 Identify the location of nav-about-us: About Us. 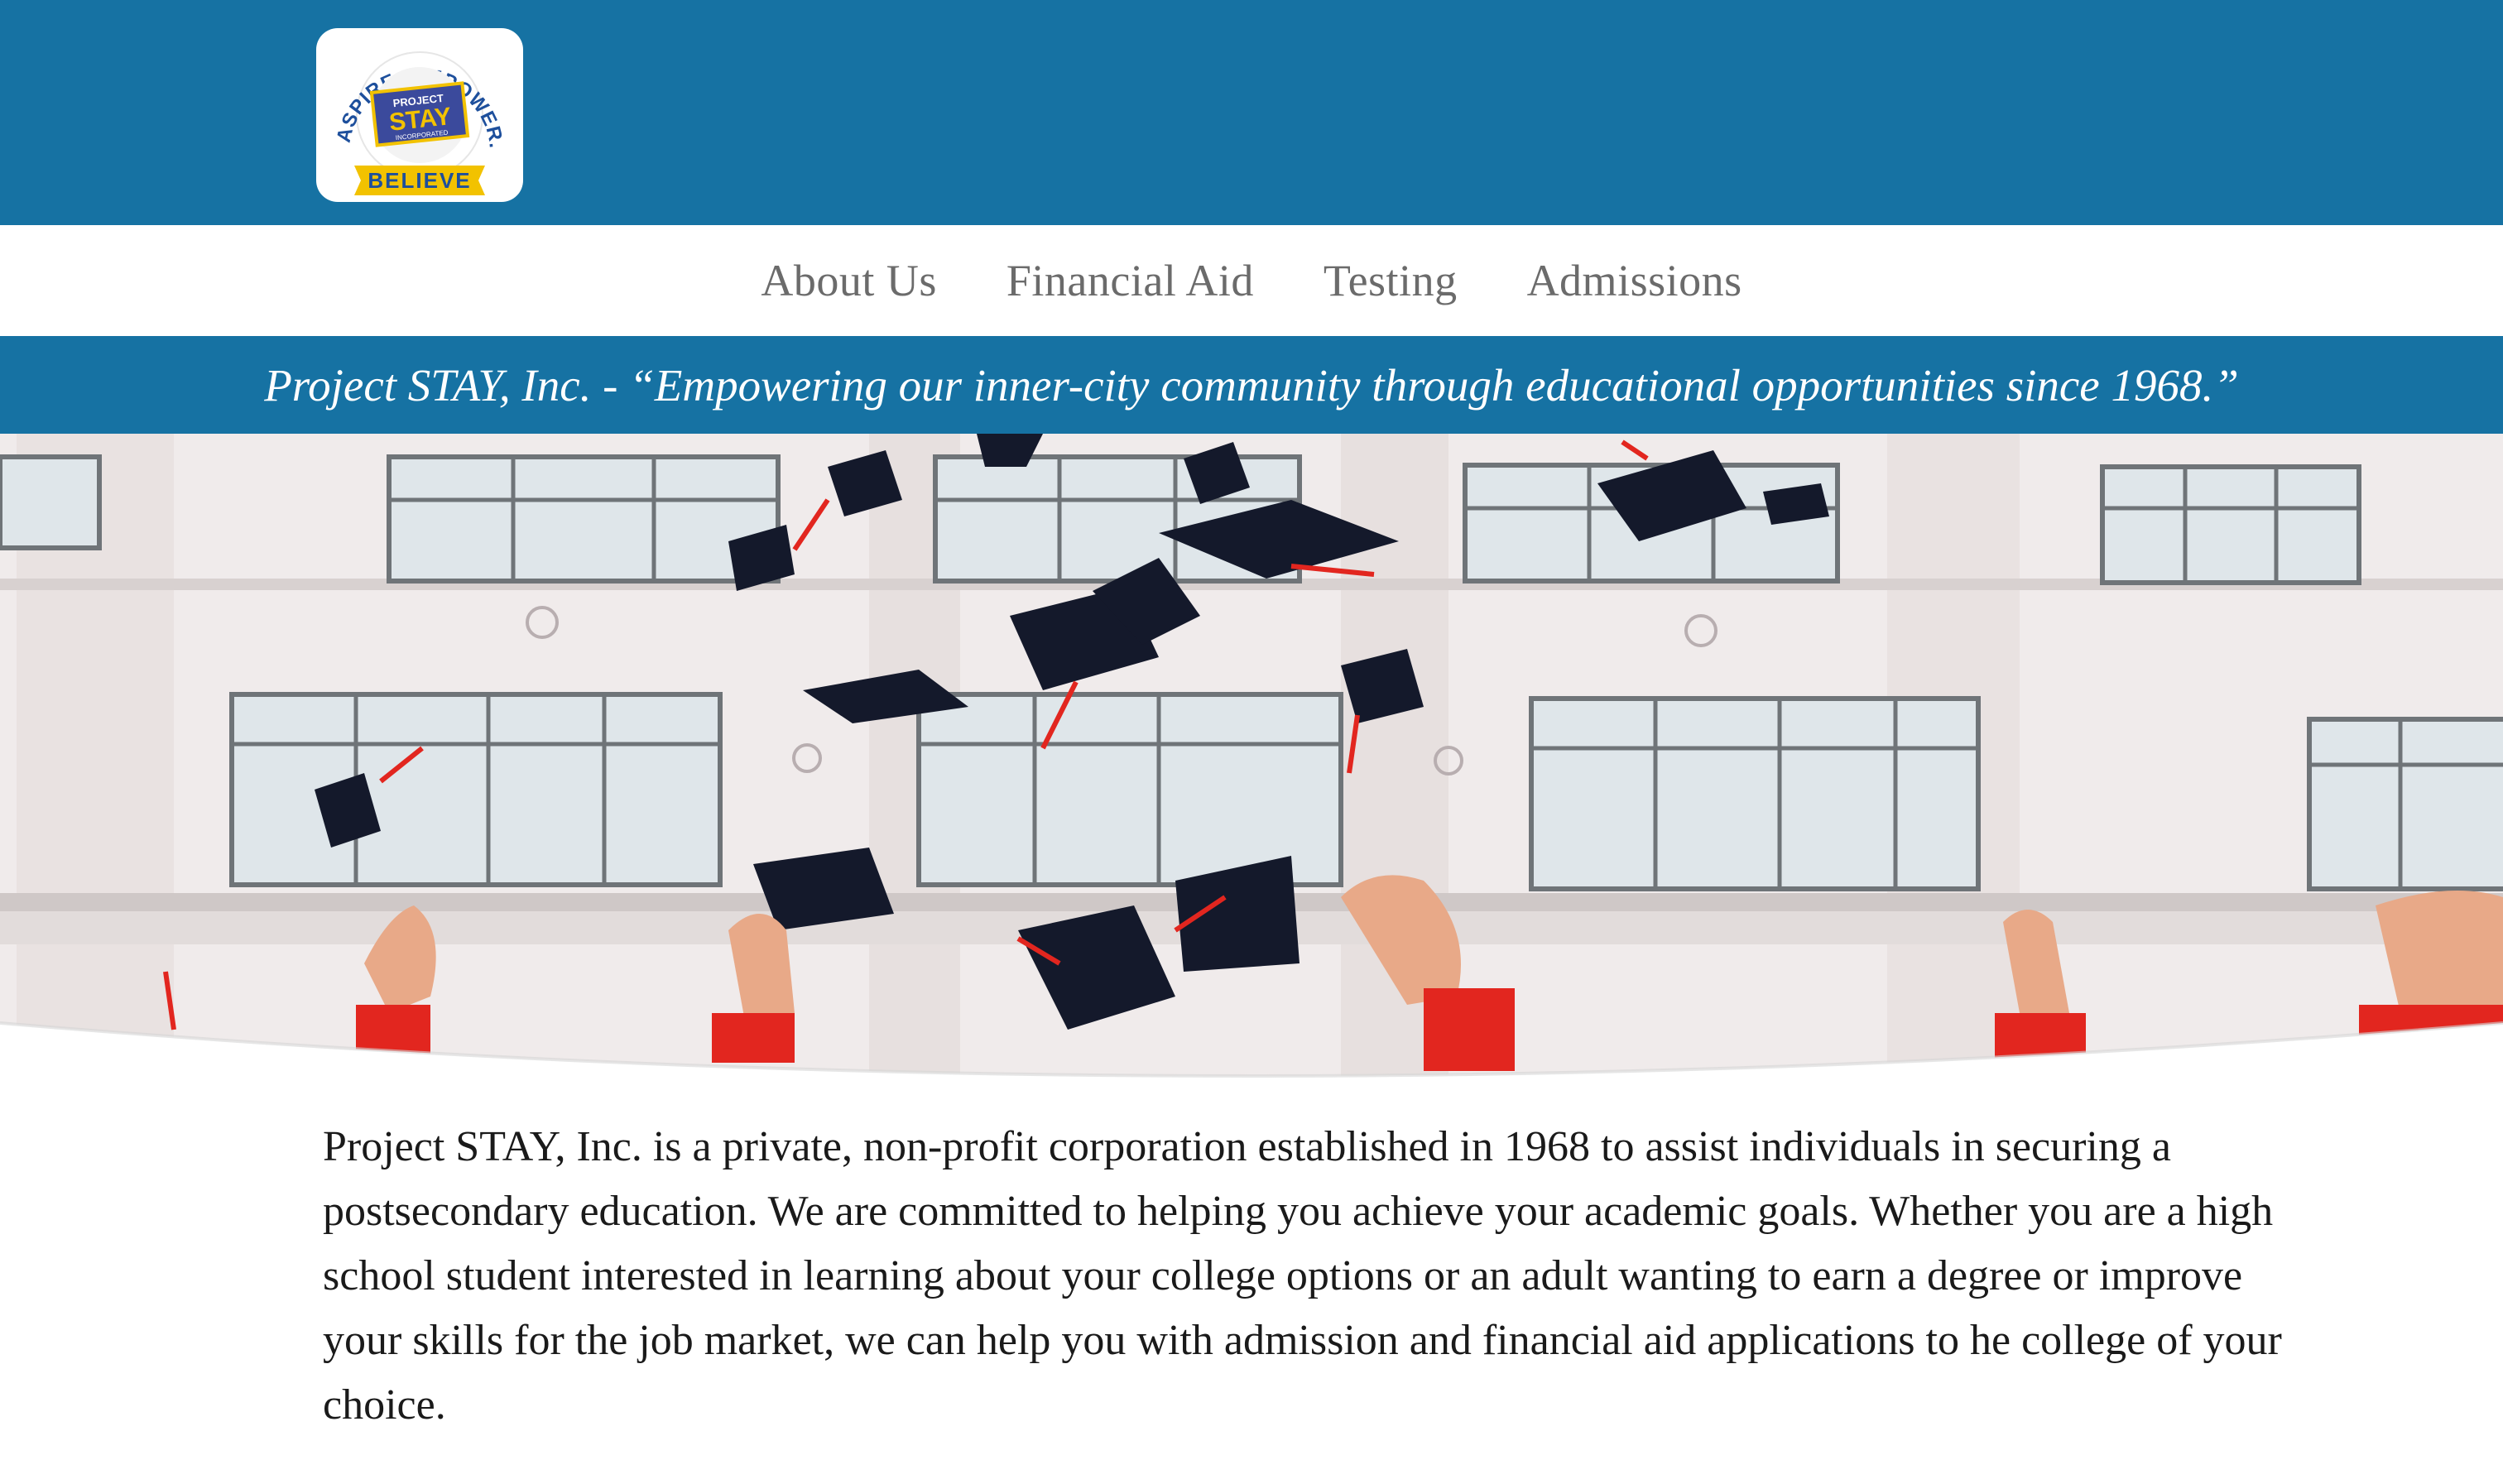
(849, 280).